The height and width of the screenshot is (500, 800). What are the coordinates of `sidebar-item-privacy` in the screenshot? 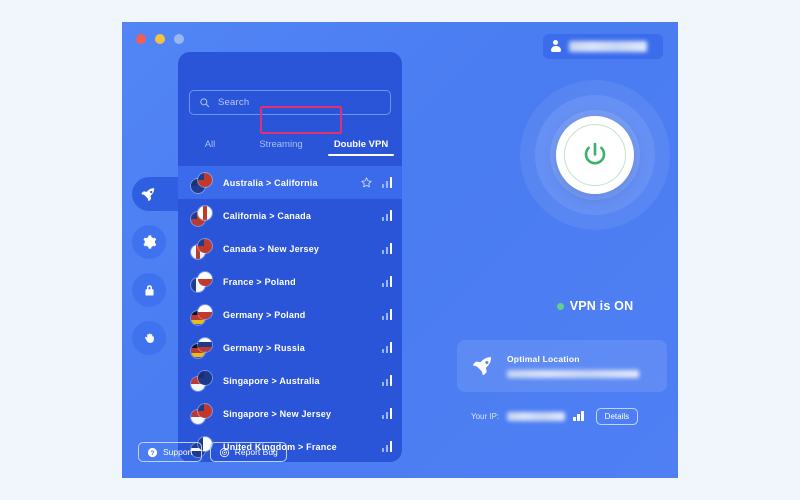 It's located at (149, 338).